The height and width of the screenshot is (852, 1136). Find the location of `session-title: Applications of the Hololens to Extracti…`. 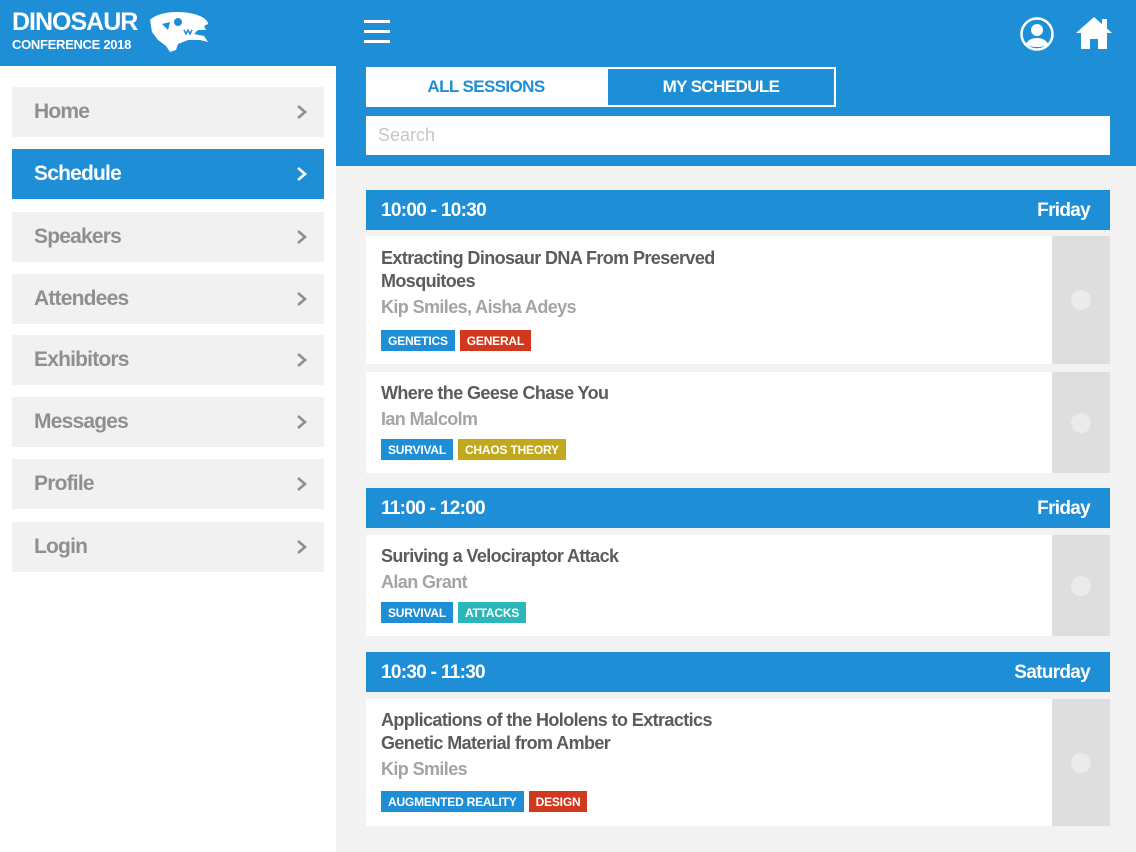

session-title: Applications of the Hololens to Extracti… is located at coordinates (546, 731).